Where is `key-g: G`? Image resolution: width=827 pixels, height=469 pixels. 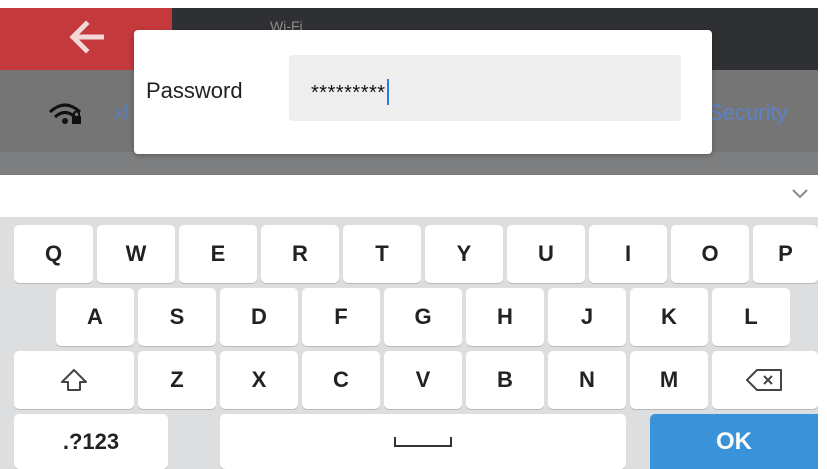
key-g: G is located at coordinates (423, 317).